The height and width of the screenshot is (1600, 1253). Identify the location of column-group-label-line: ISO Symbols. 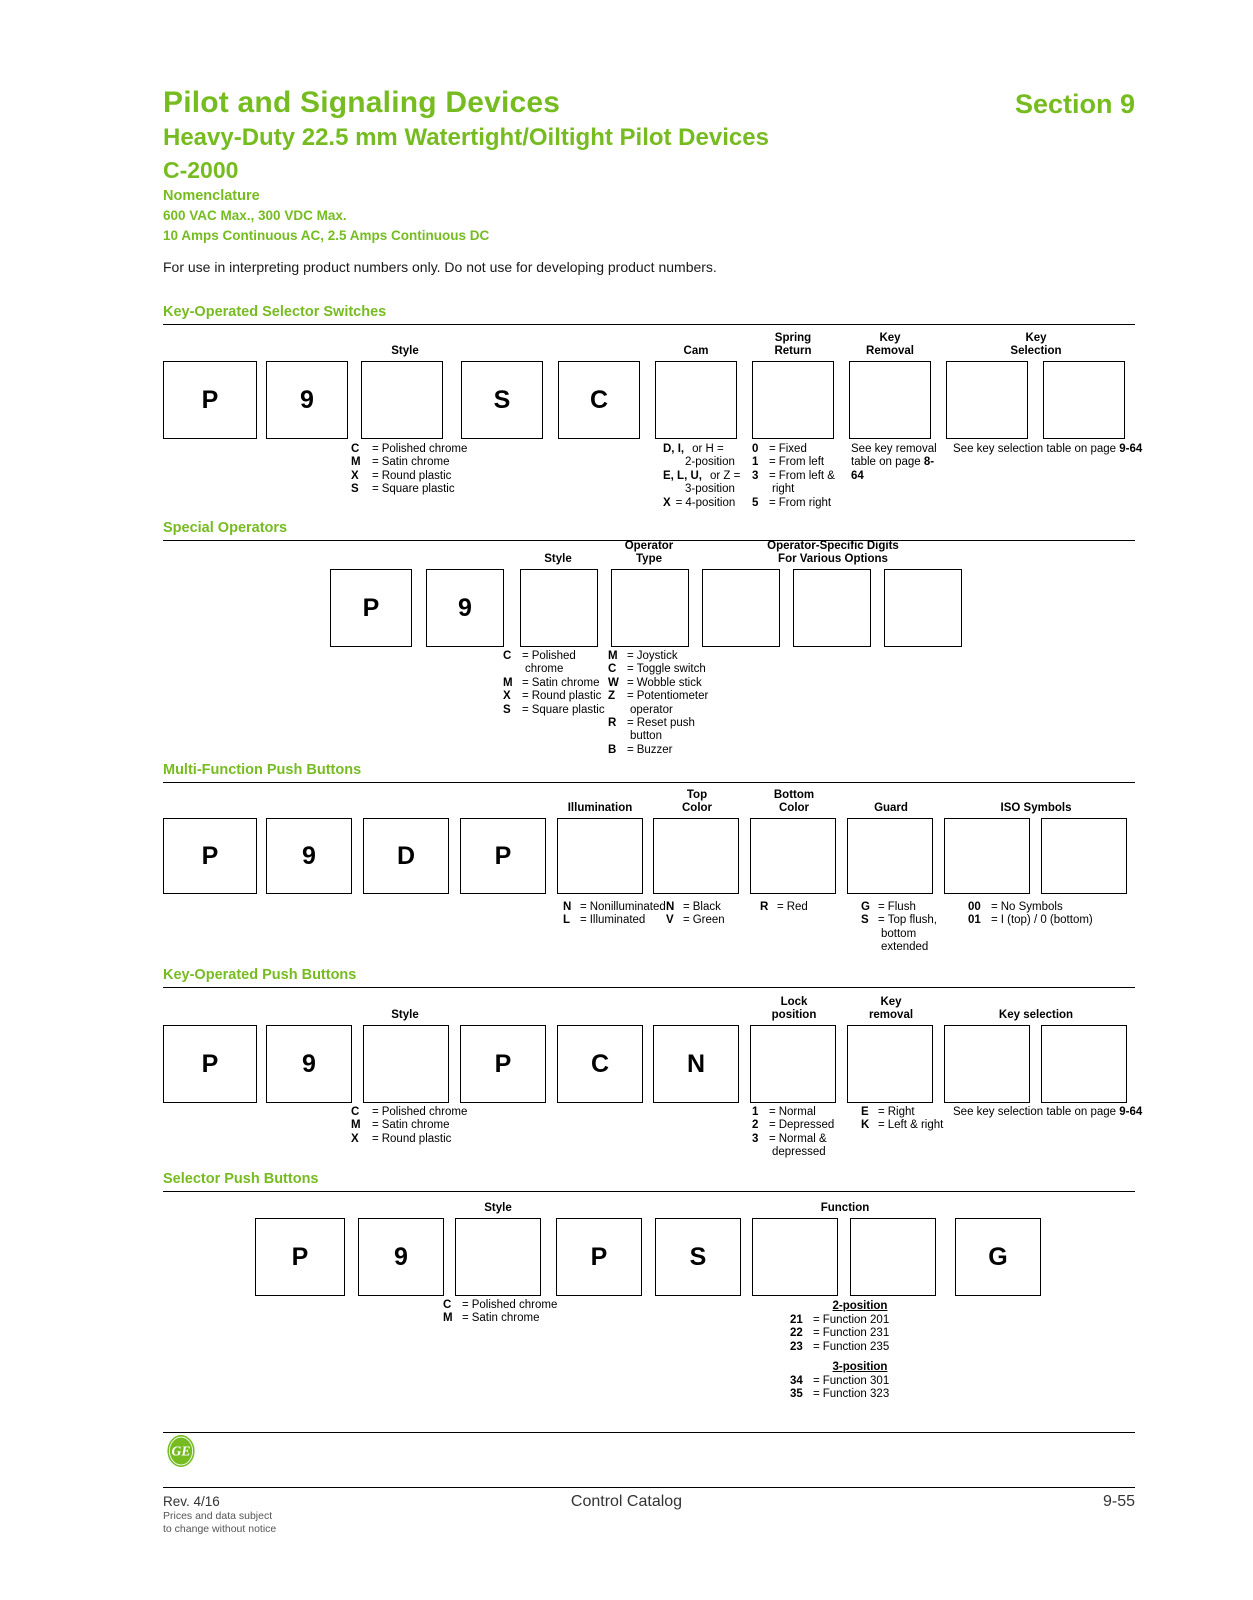
(1036, 807).